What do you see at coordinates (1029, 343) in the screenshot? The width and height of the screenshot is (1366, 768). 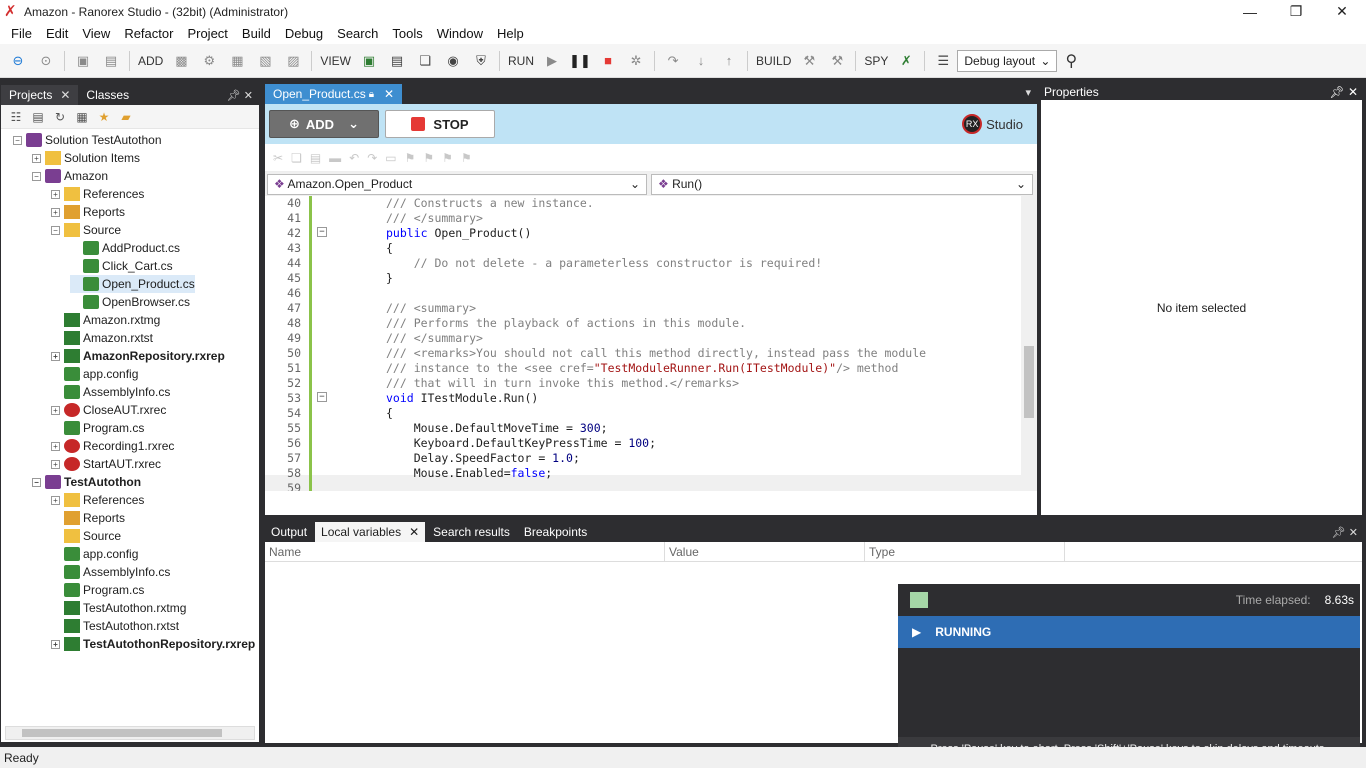 I see `code-vertical-scrollbar` at bounding box center [1029, 343].